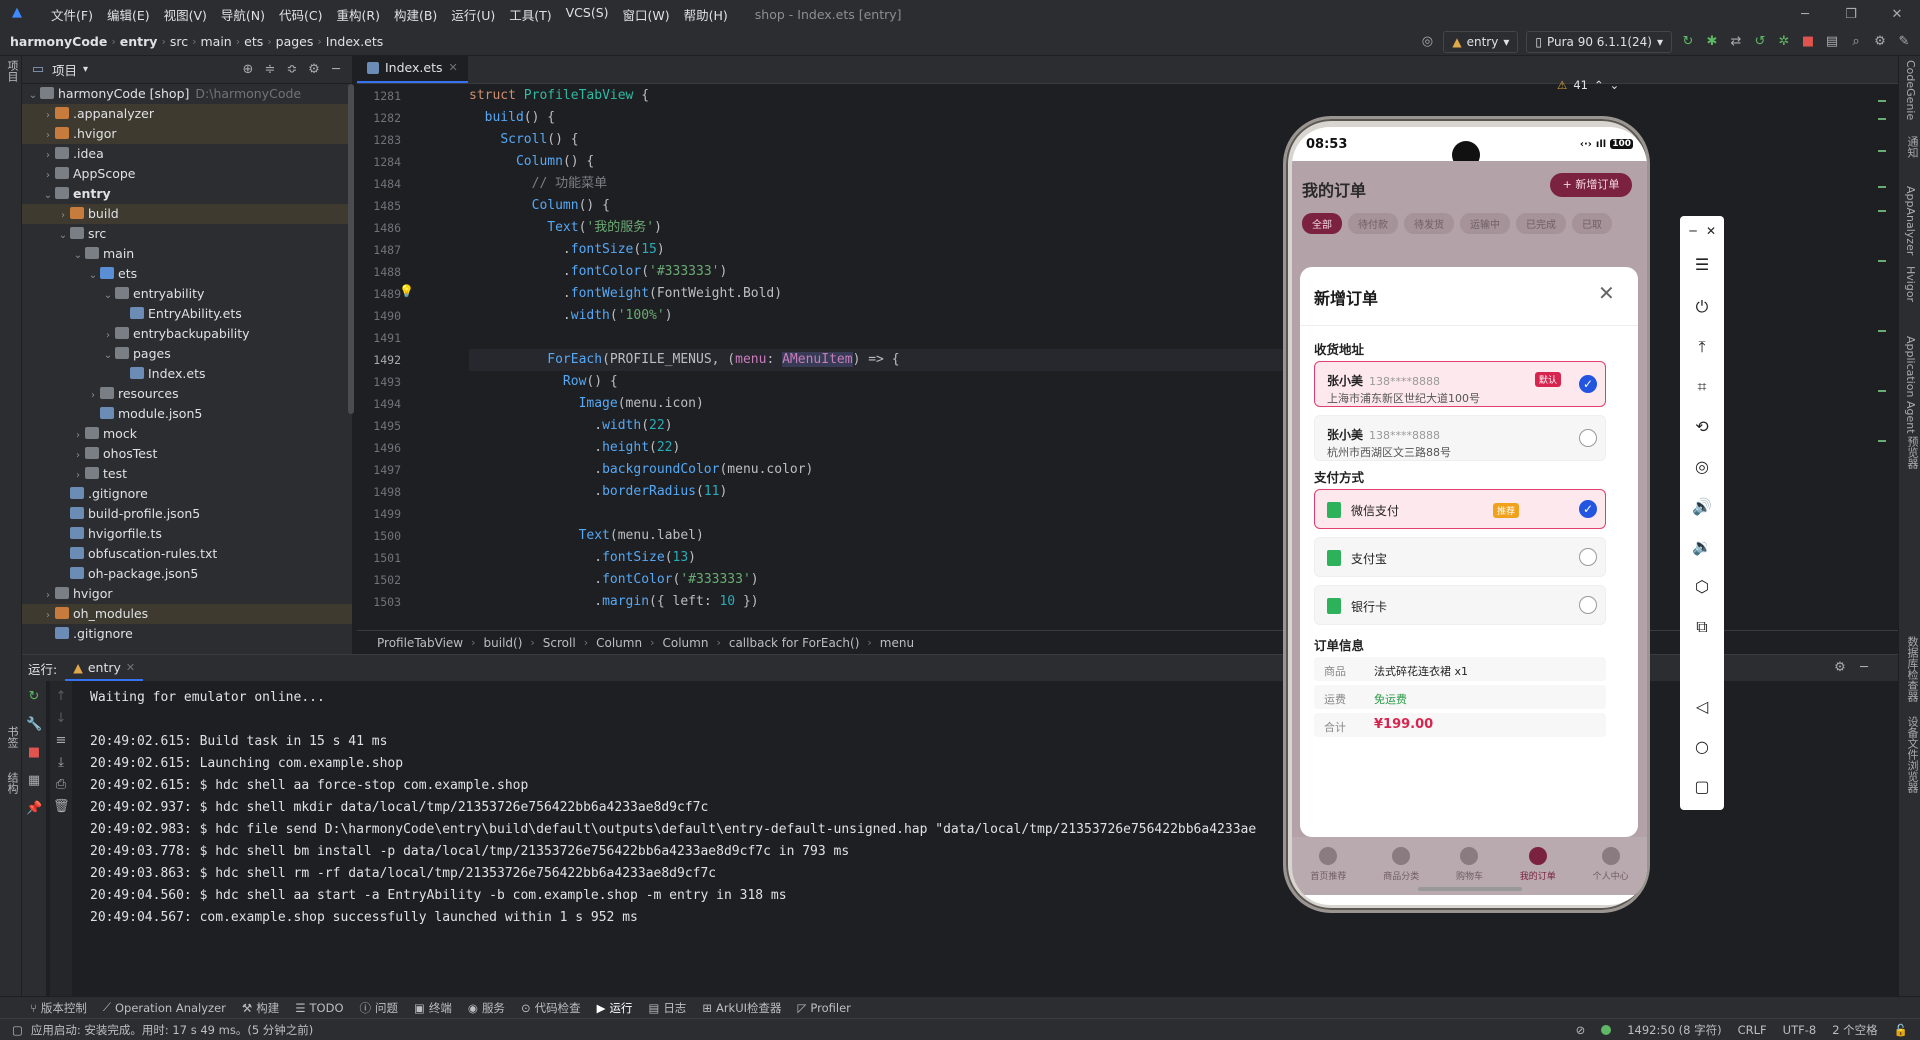  I want to click on tab-index-ets: Index.ets ✕, so click(412, 69).